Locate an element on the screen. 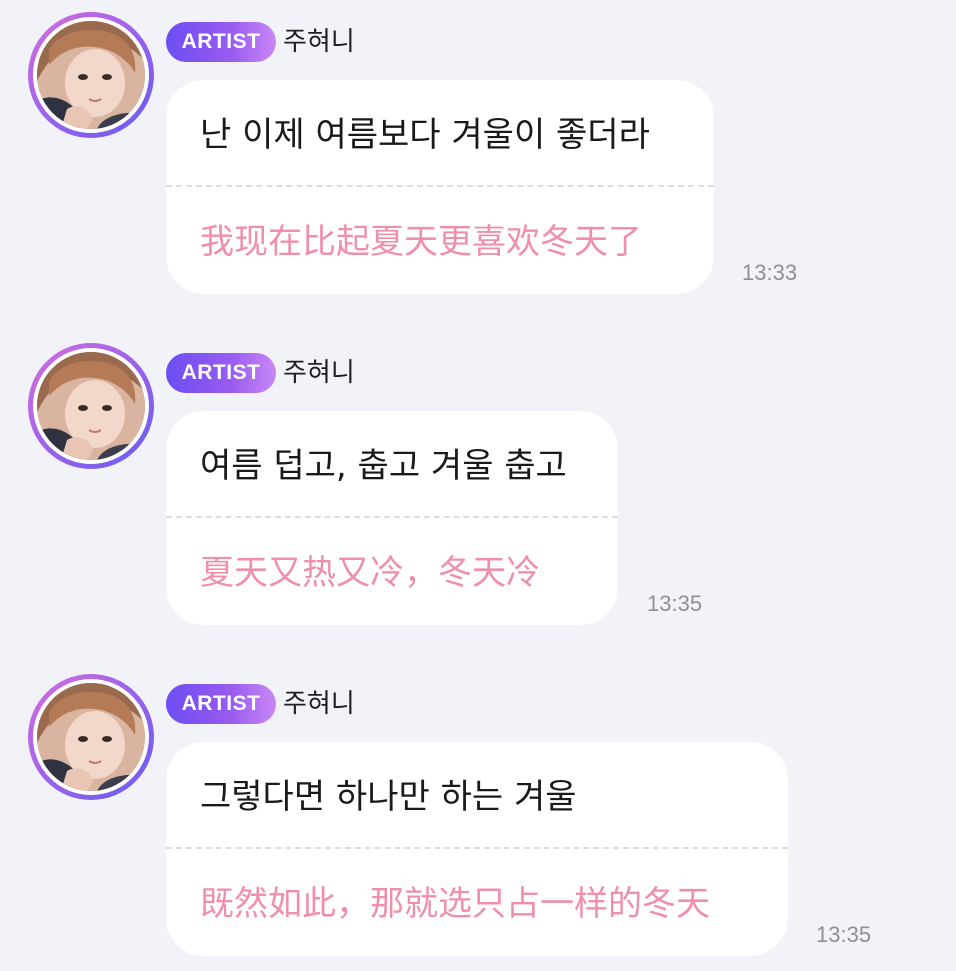 The image size is (956, 971). message-bubble: 여름 덥고, 춥고 겨울 춥고 夏天又热又冷，冬天冷 is located at coordinates (392, 518).